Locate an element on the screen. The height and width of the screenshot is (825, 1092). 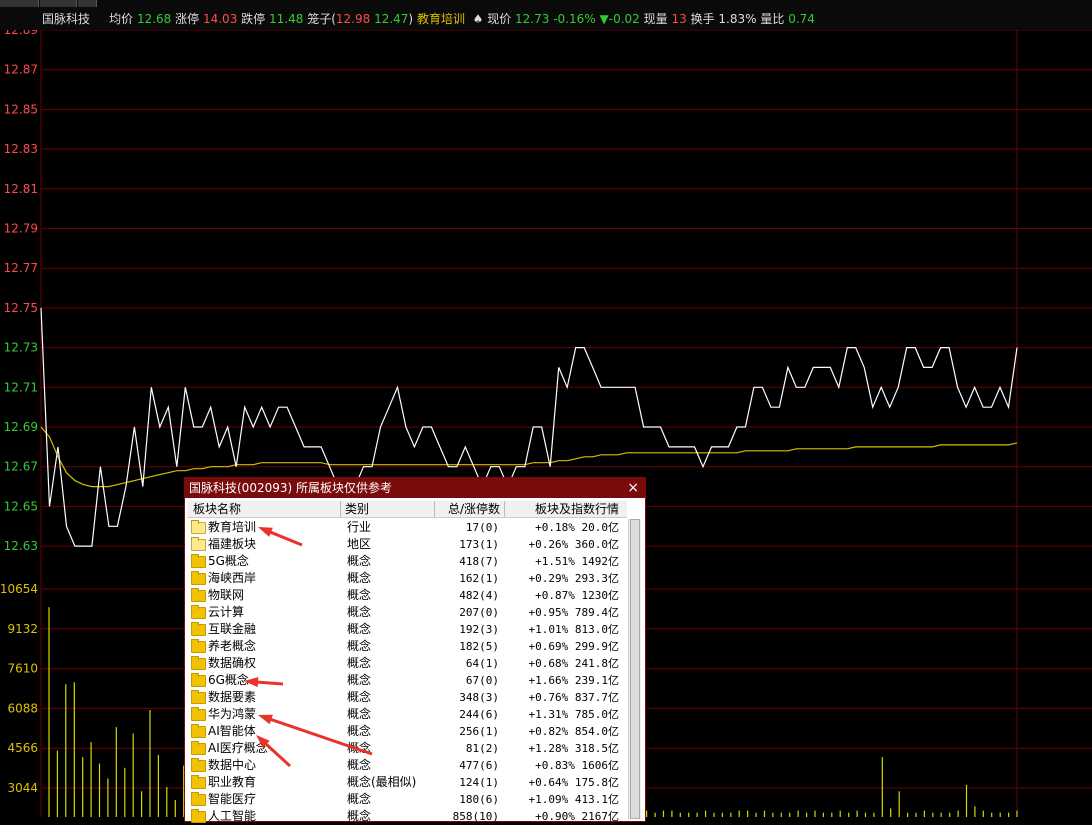
list-item: 物联网 概念 482(4) +0.87% 1230亿 is located at coordinates (407, 595).